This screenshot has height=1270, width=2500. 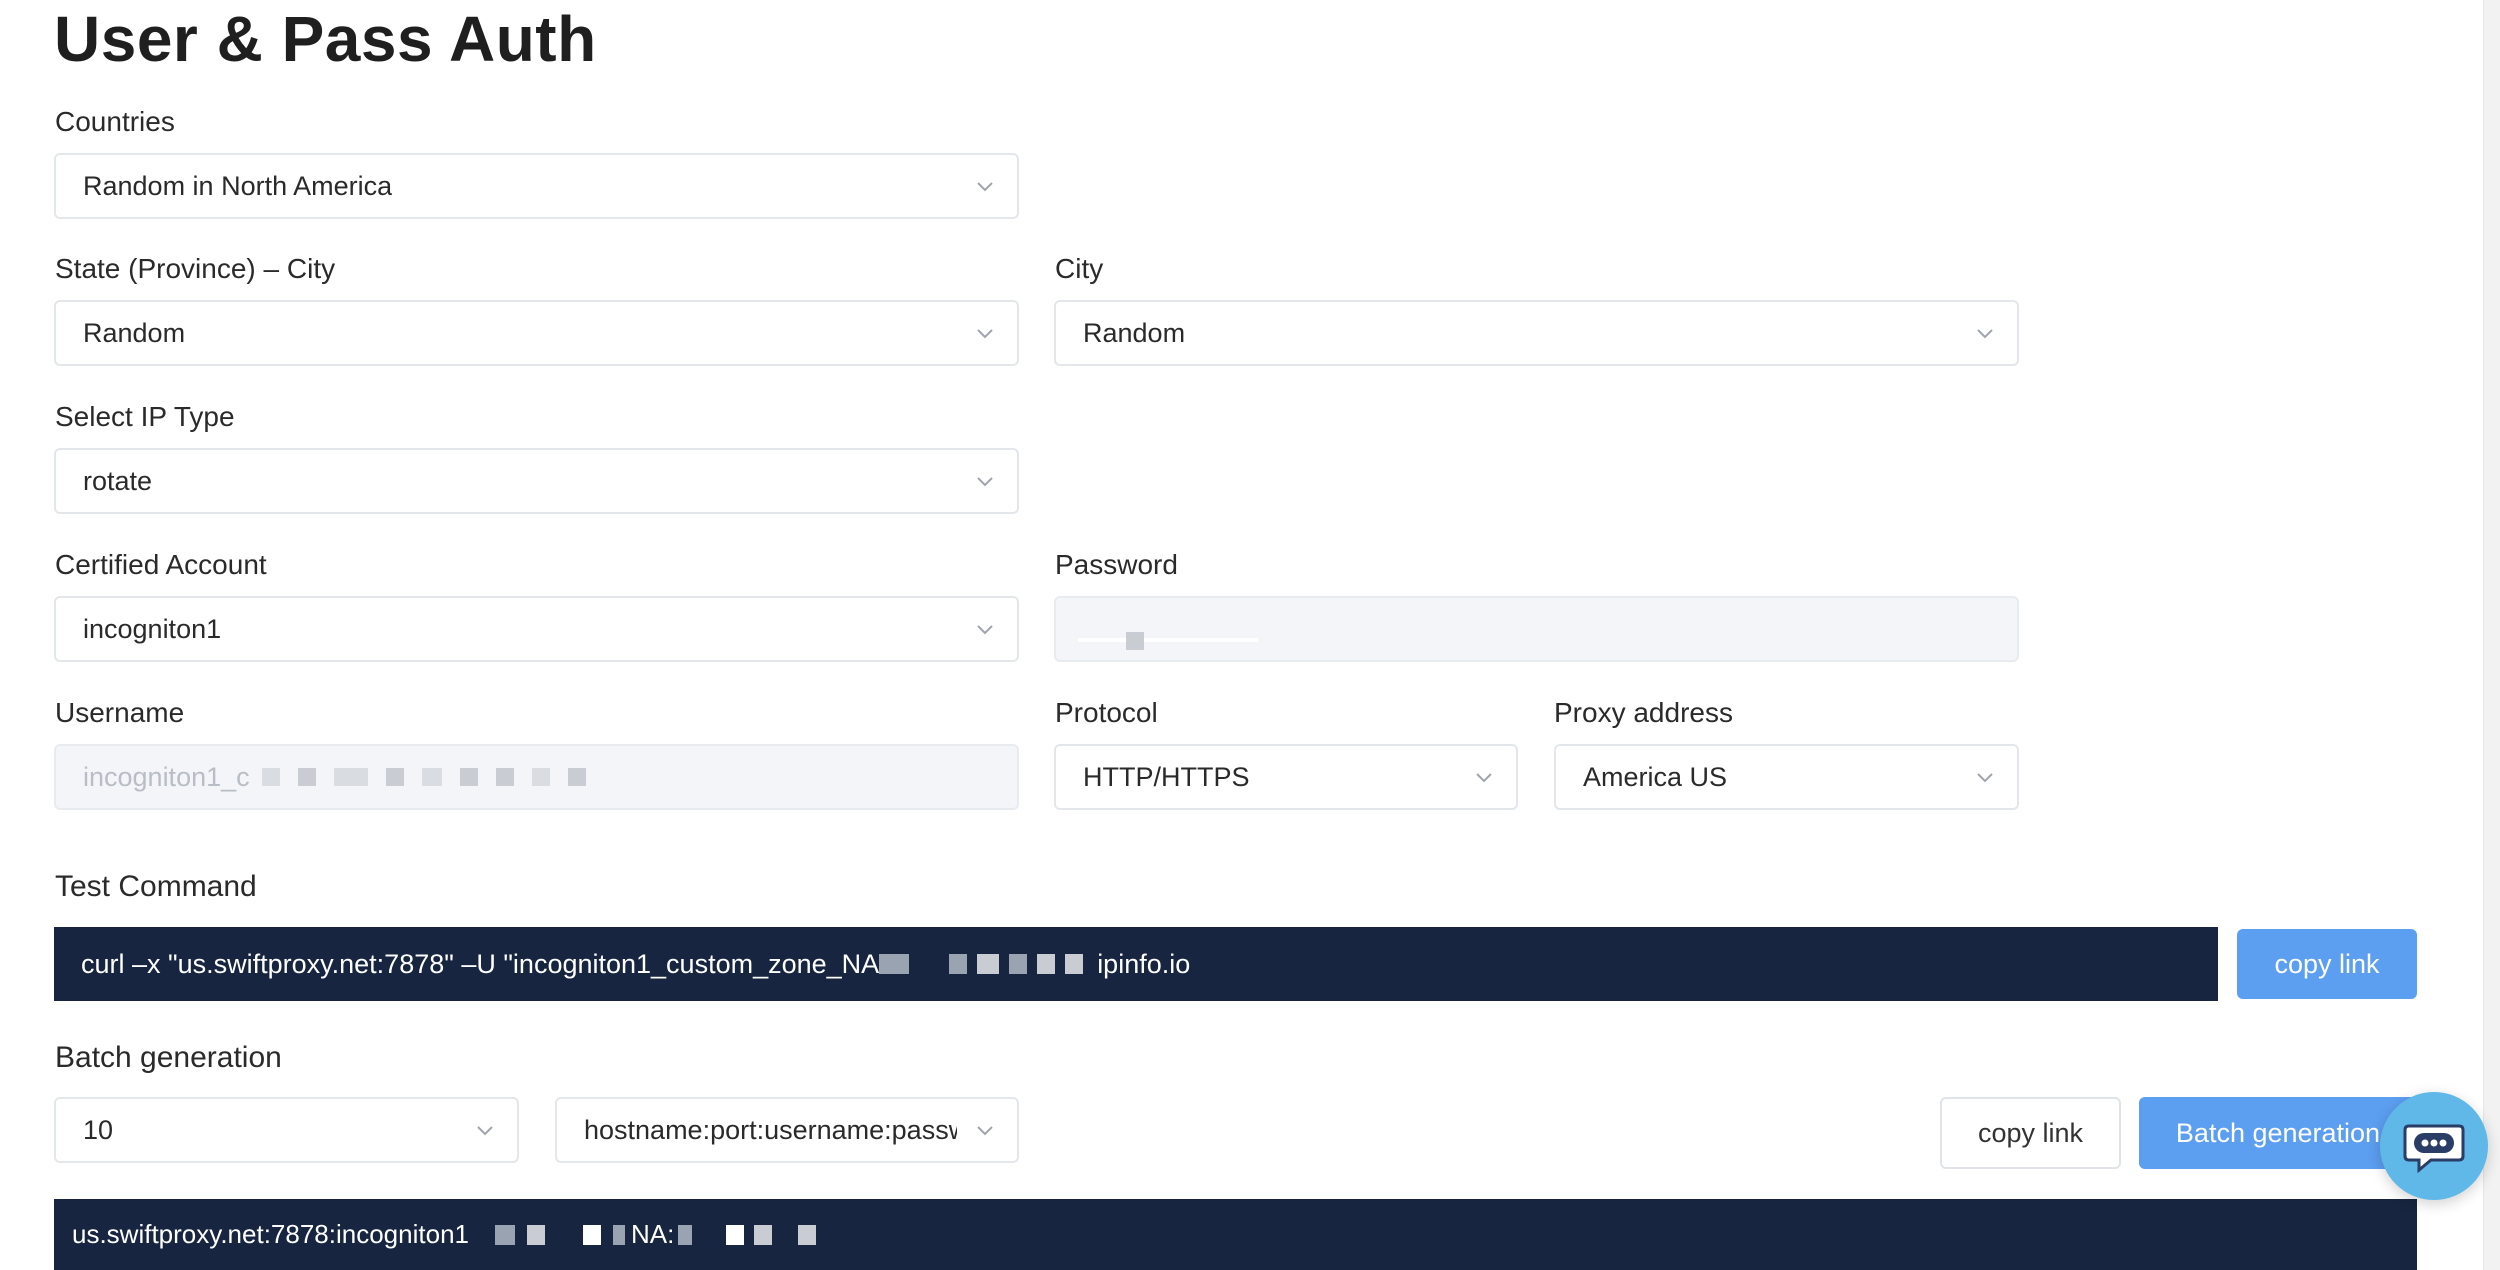 I want to click on chat-bot-button, so click(x=2434, y=1146).